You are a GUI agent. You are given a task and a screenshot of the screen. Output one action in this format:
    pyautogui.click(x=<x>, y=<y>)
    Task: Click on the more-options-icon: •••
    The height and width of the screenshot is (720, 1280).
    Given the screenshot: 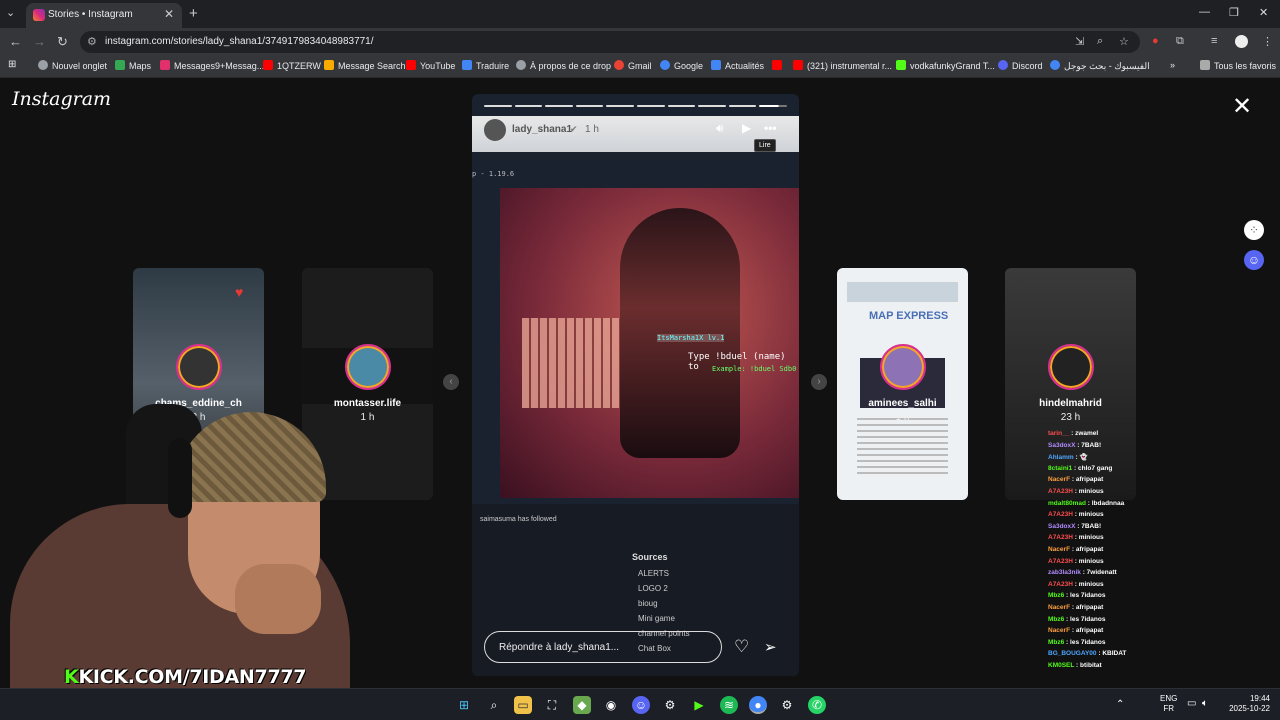 What is the action you would take?
    pyautogui.click(x=770, y=128)
    